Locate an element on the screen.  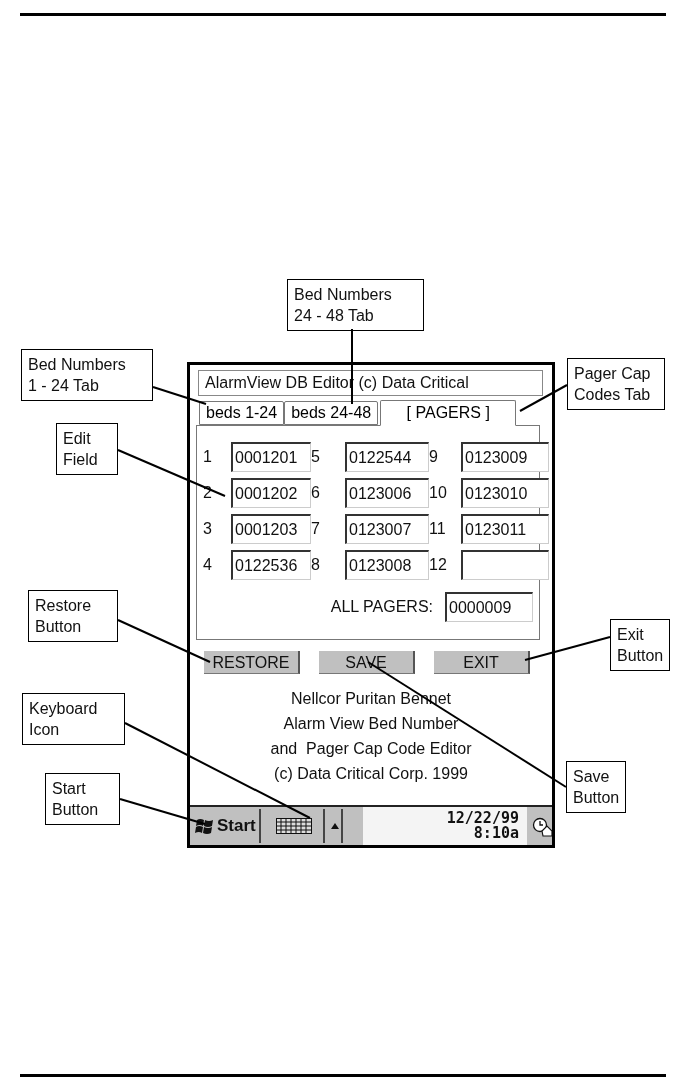
input-field: 0123010 is located at coordinates (505, 493).